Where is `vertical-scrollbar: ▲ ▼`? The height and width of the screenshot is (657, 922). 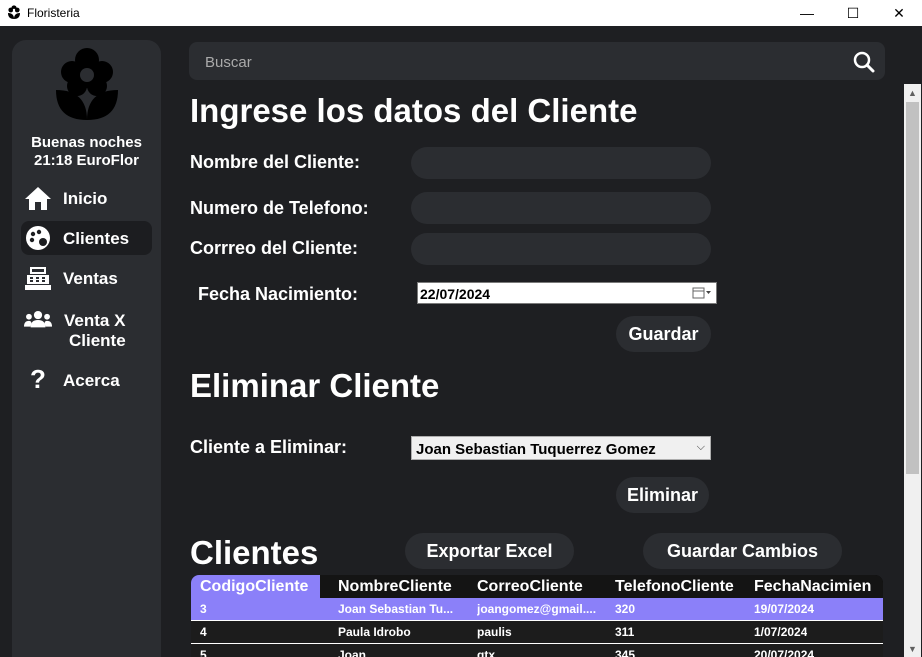
vertical-scrollbar: ▲ ▼ is located at coordinates (912, 370).